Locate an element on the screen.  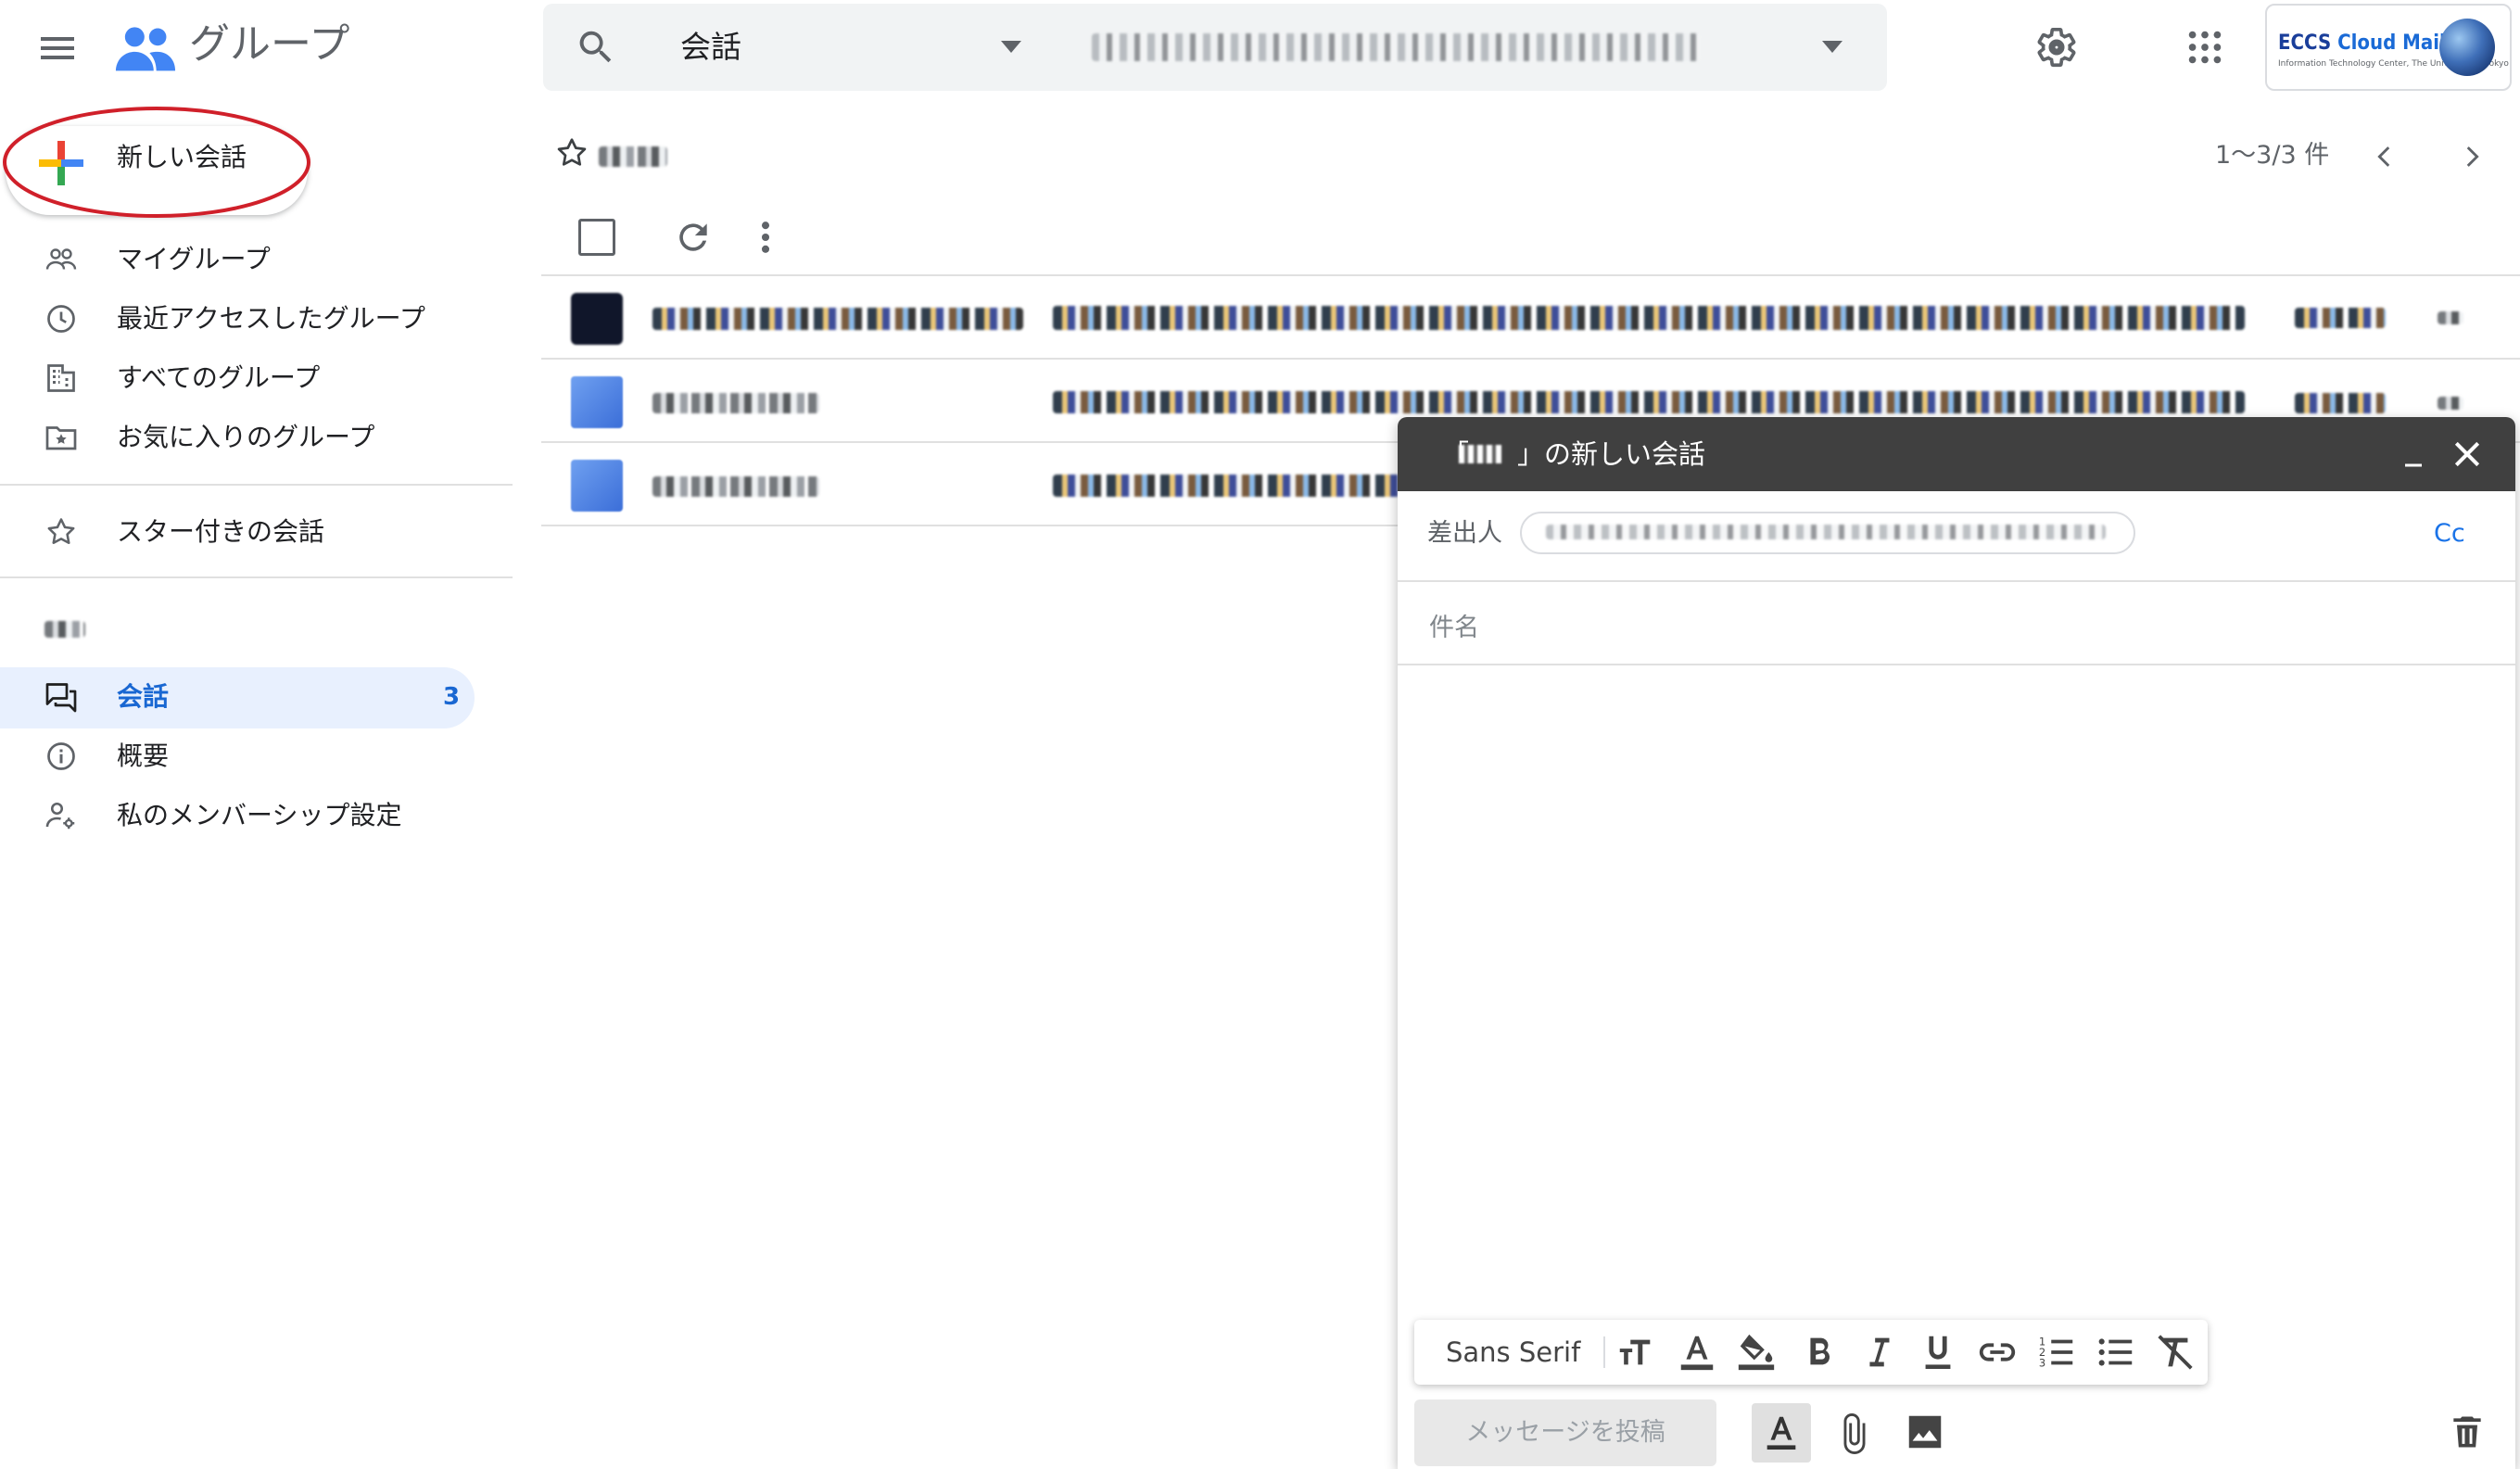
minimize-icon is located at coordinates (2413, 454).